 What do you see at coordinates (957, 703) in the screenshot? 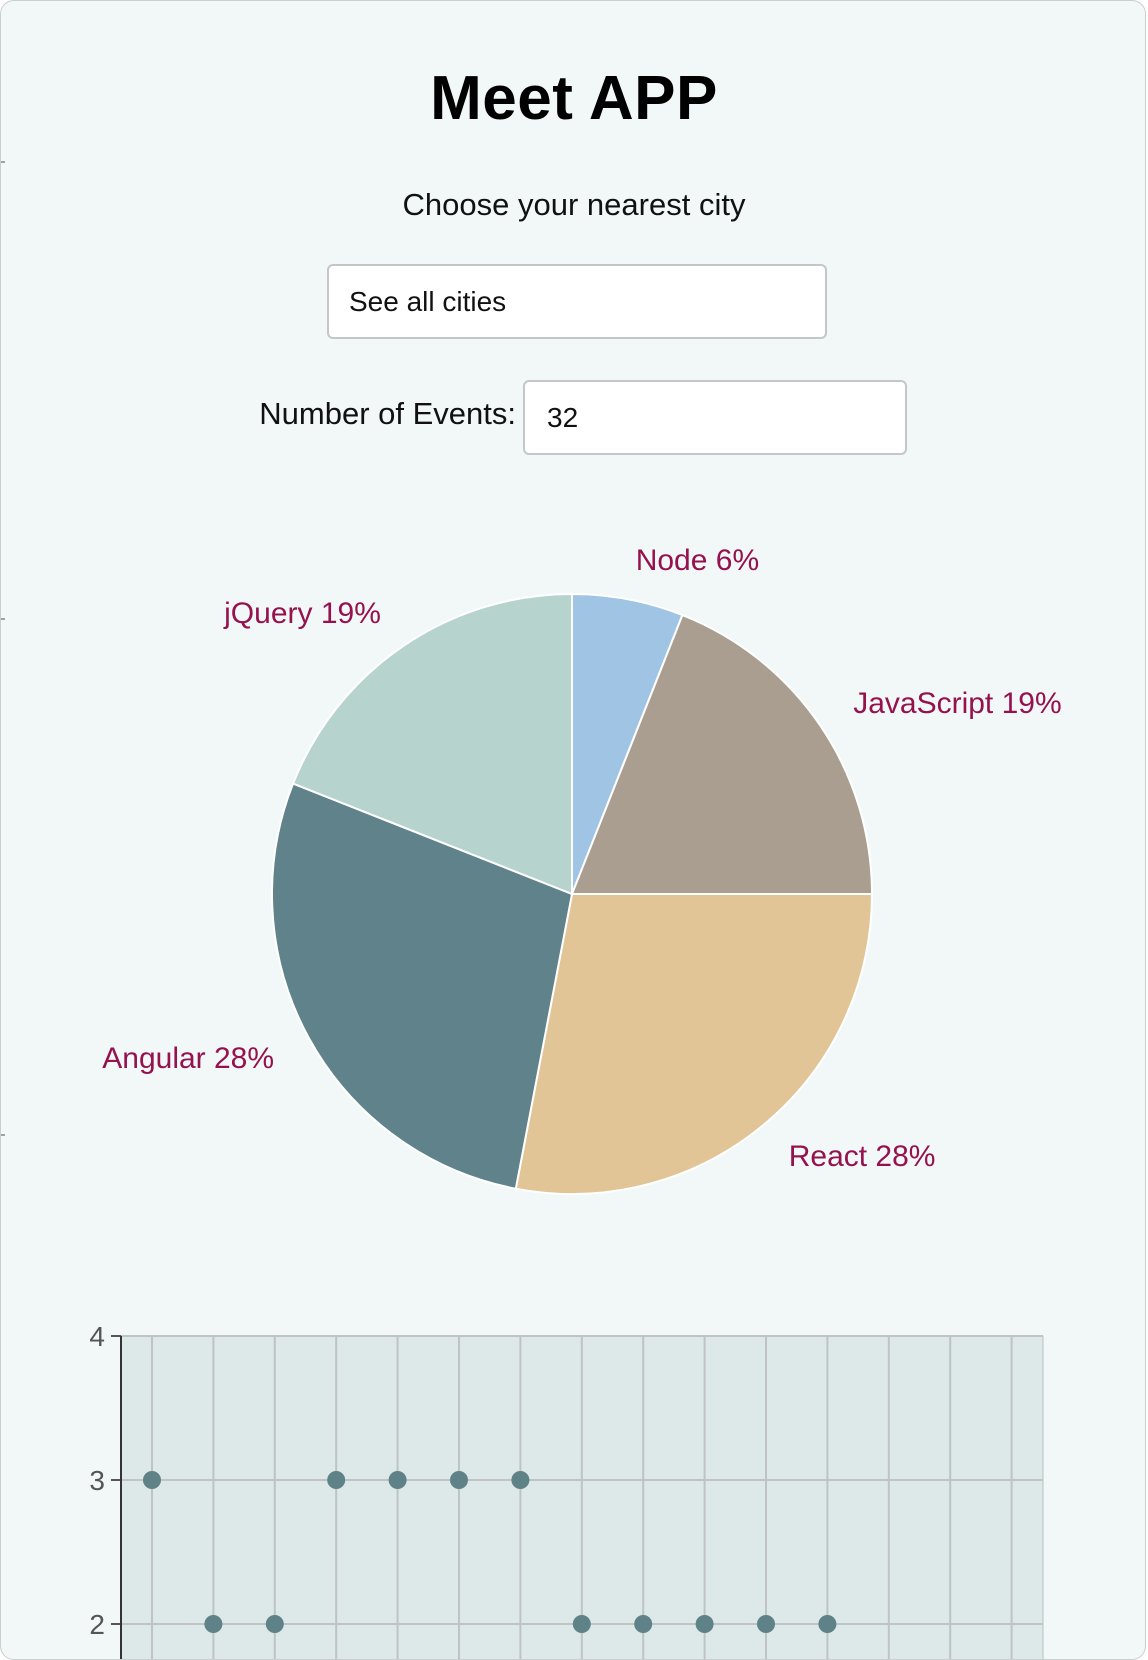
I see `pie-label-javascript: JavaScript 19%` at bounding box center [957, 703].